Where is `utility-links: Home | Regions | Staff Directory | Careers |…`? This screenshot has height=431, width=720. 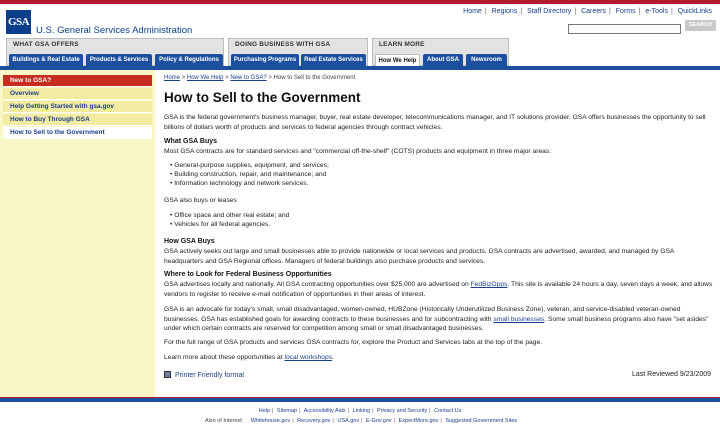 utility-links: Home | Regions | Staff Directory | Careers |… is located at coordinates (587, 11).